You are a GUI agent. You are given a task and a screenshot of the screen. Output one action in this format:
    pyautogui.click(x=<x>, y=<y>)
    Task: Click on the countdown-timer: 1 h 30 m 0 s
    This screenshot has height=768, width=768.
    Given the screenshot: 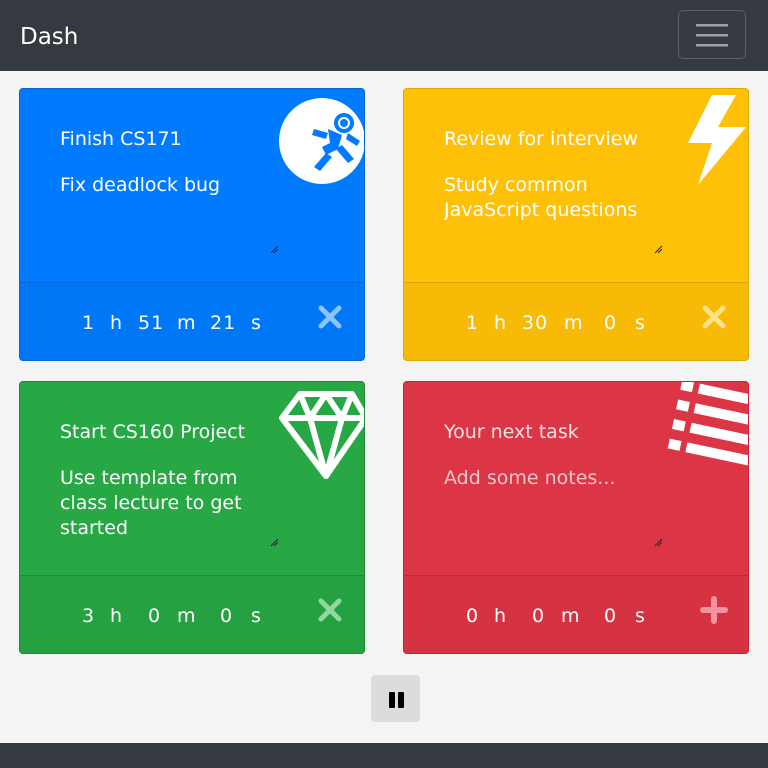 What is the action you would take?
    pyautogui.click(x=525, y=323)
    